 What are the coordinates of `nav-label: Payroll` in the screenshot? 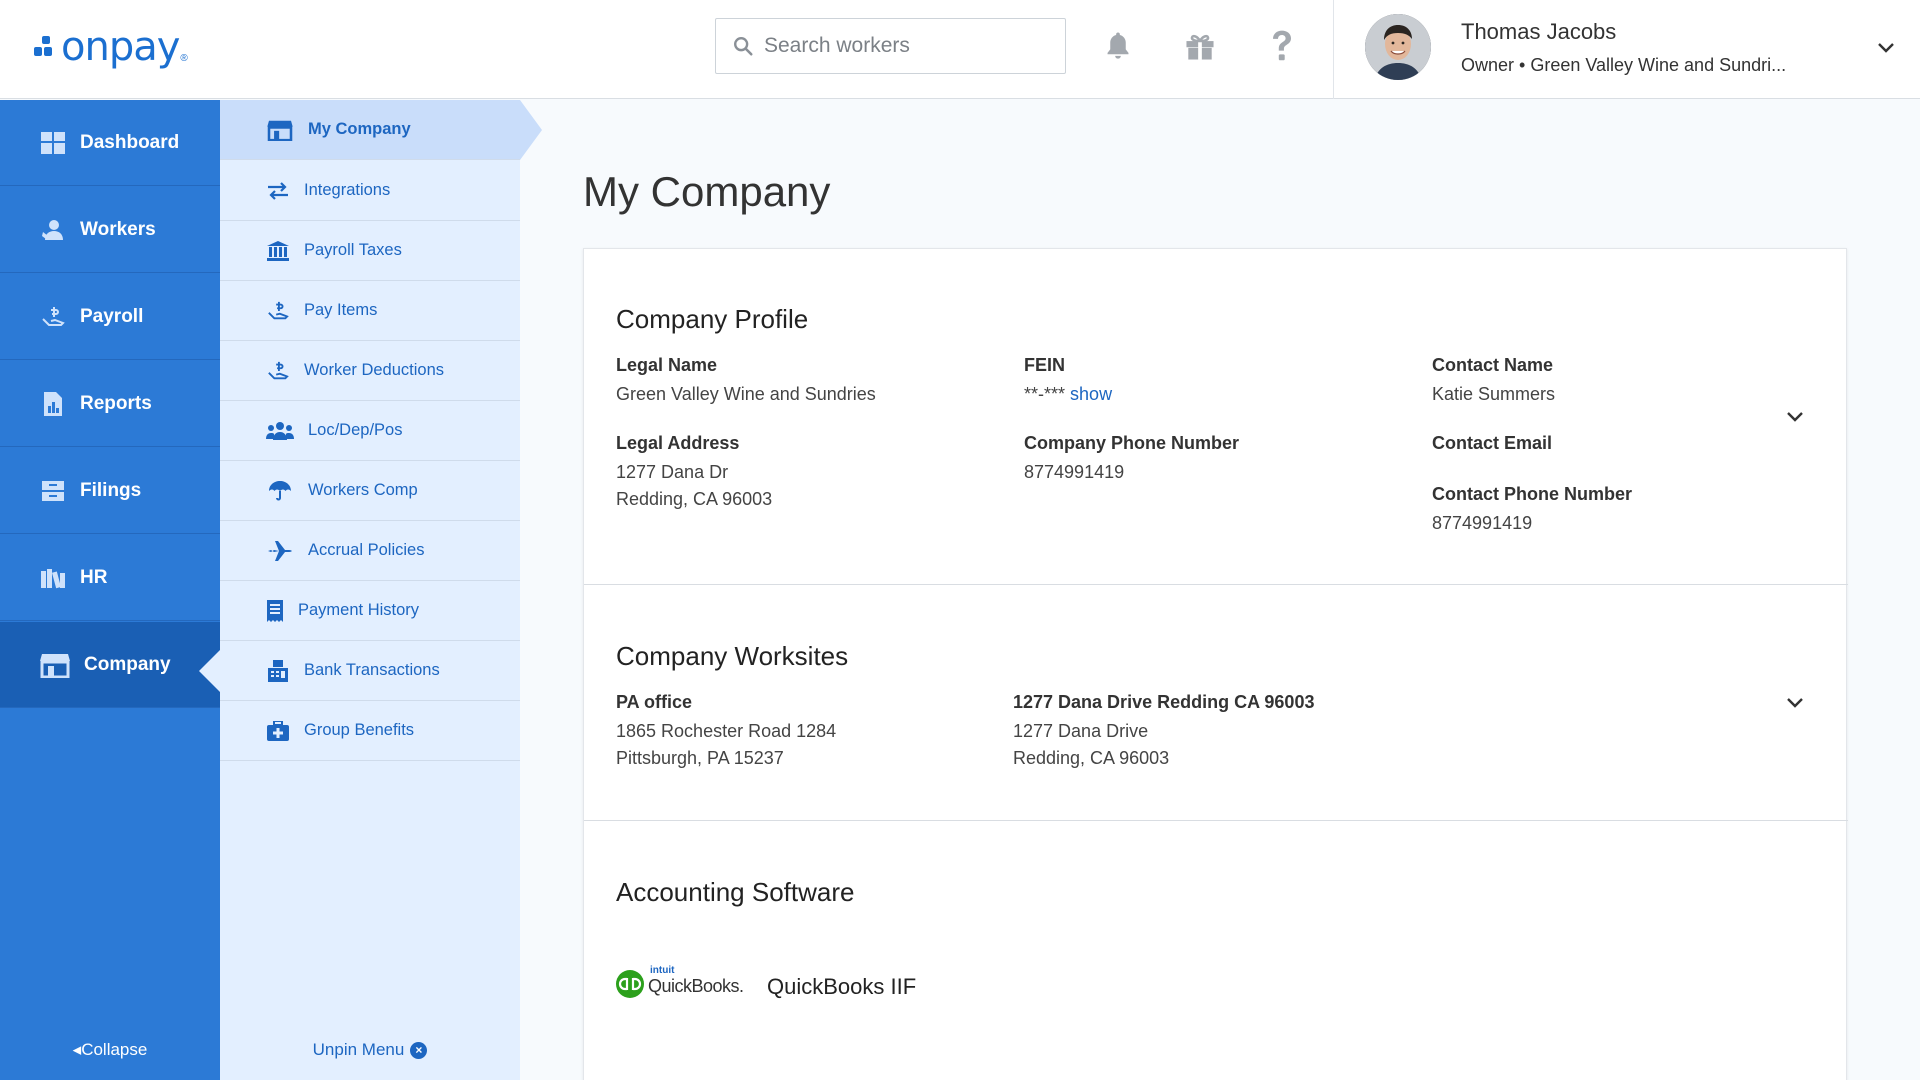 It's located at (112, 316).